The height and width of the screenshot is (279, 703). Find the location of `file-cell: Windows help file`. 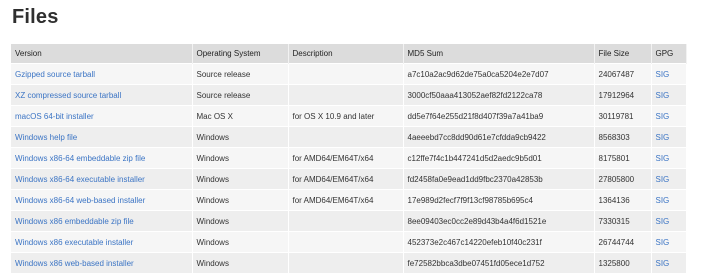

file-cell: Windows help file is located at coordinates (102, 137).